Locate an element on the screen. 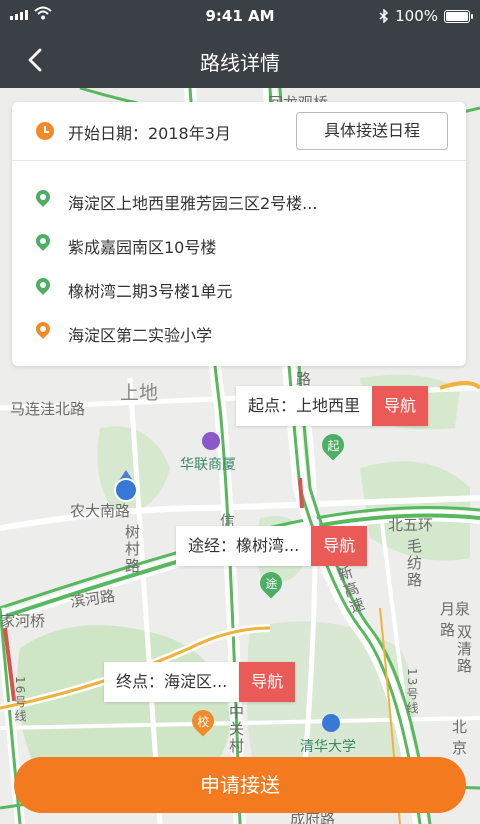  map-label: 13号线 is located at coordinates (412, 692).